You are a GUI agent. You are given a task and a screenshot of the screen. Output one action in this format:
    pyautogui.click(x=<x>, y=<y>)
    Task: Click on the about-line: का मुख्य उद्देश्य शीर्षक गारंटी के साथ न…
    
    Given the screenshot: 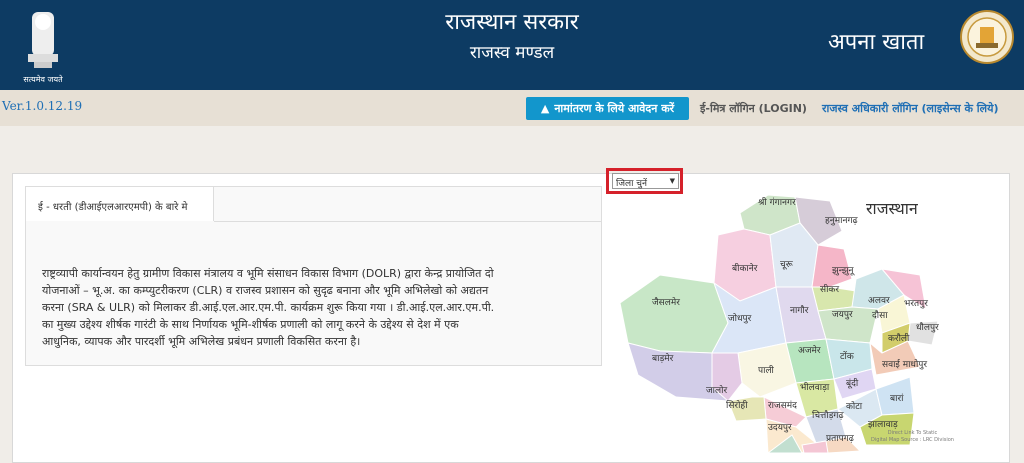 What is the action you would take?
    pyautogui.click(x=250, y=324)
    